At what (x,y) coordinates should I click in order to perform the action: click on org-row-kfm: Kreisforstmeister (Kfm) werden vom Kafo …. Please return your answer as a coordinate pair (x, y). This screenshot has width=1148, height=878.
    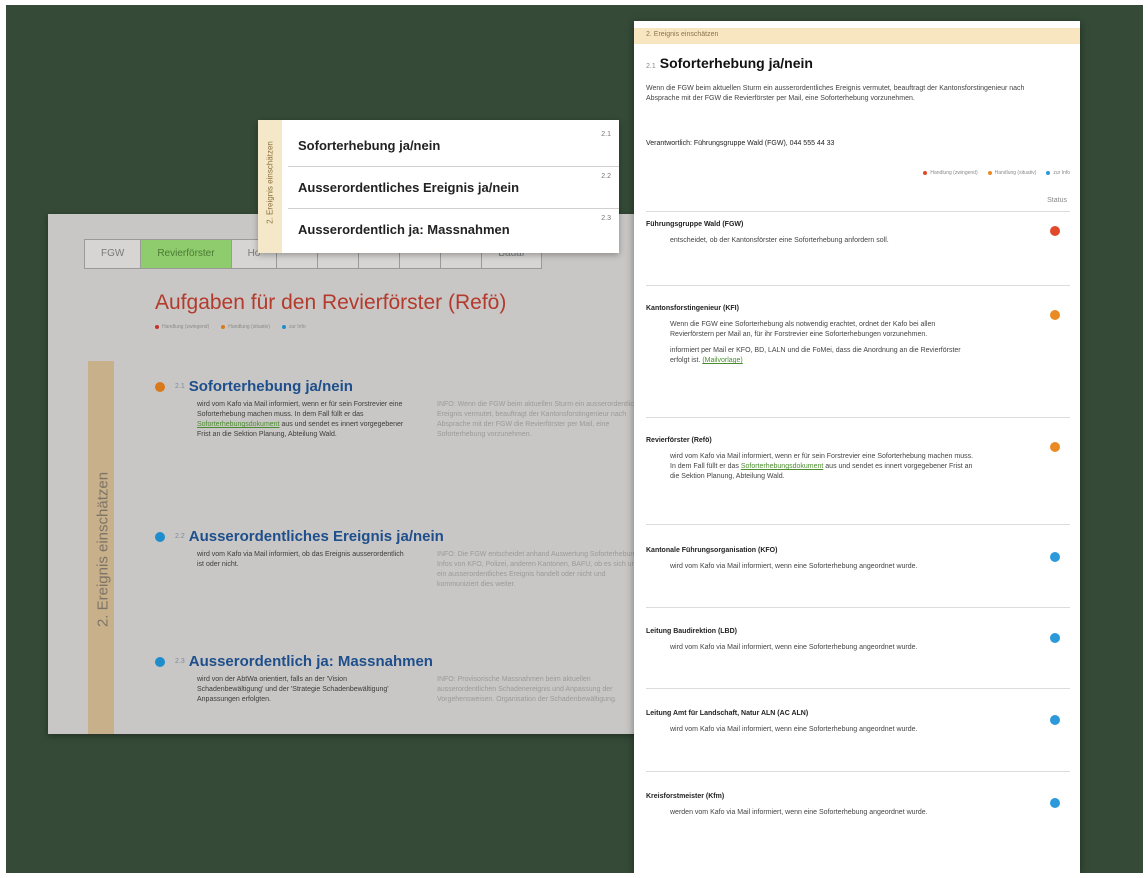
    Looking at the image, I should click on (861, 808).